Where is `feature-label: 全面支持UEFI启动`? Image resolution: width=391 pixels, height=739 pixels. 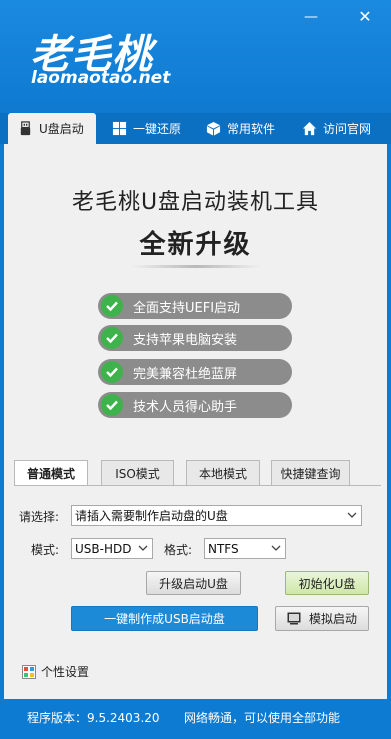 feature-label: 全面支持UEFI启动 is located at coordinates (187, 308).